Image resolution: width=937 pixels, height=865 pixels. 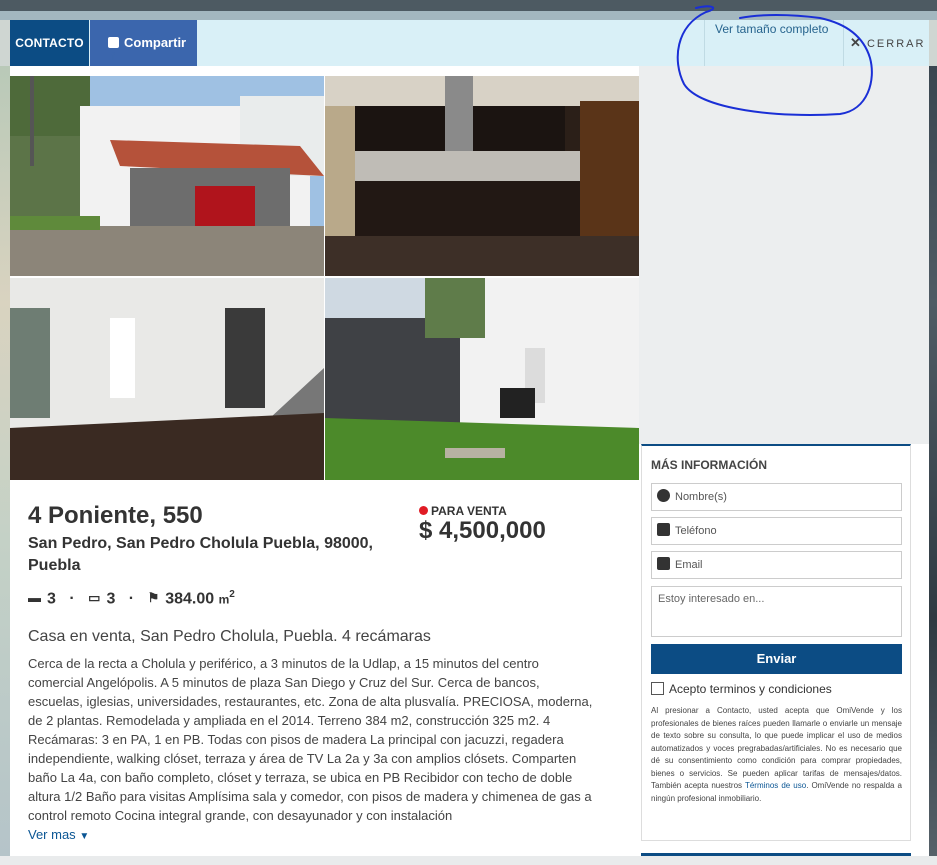 I want to click on area-unit: m, so click(x=224, y=599).